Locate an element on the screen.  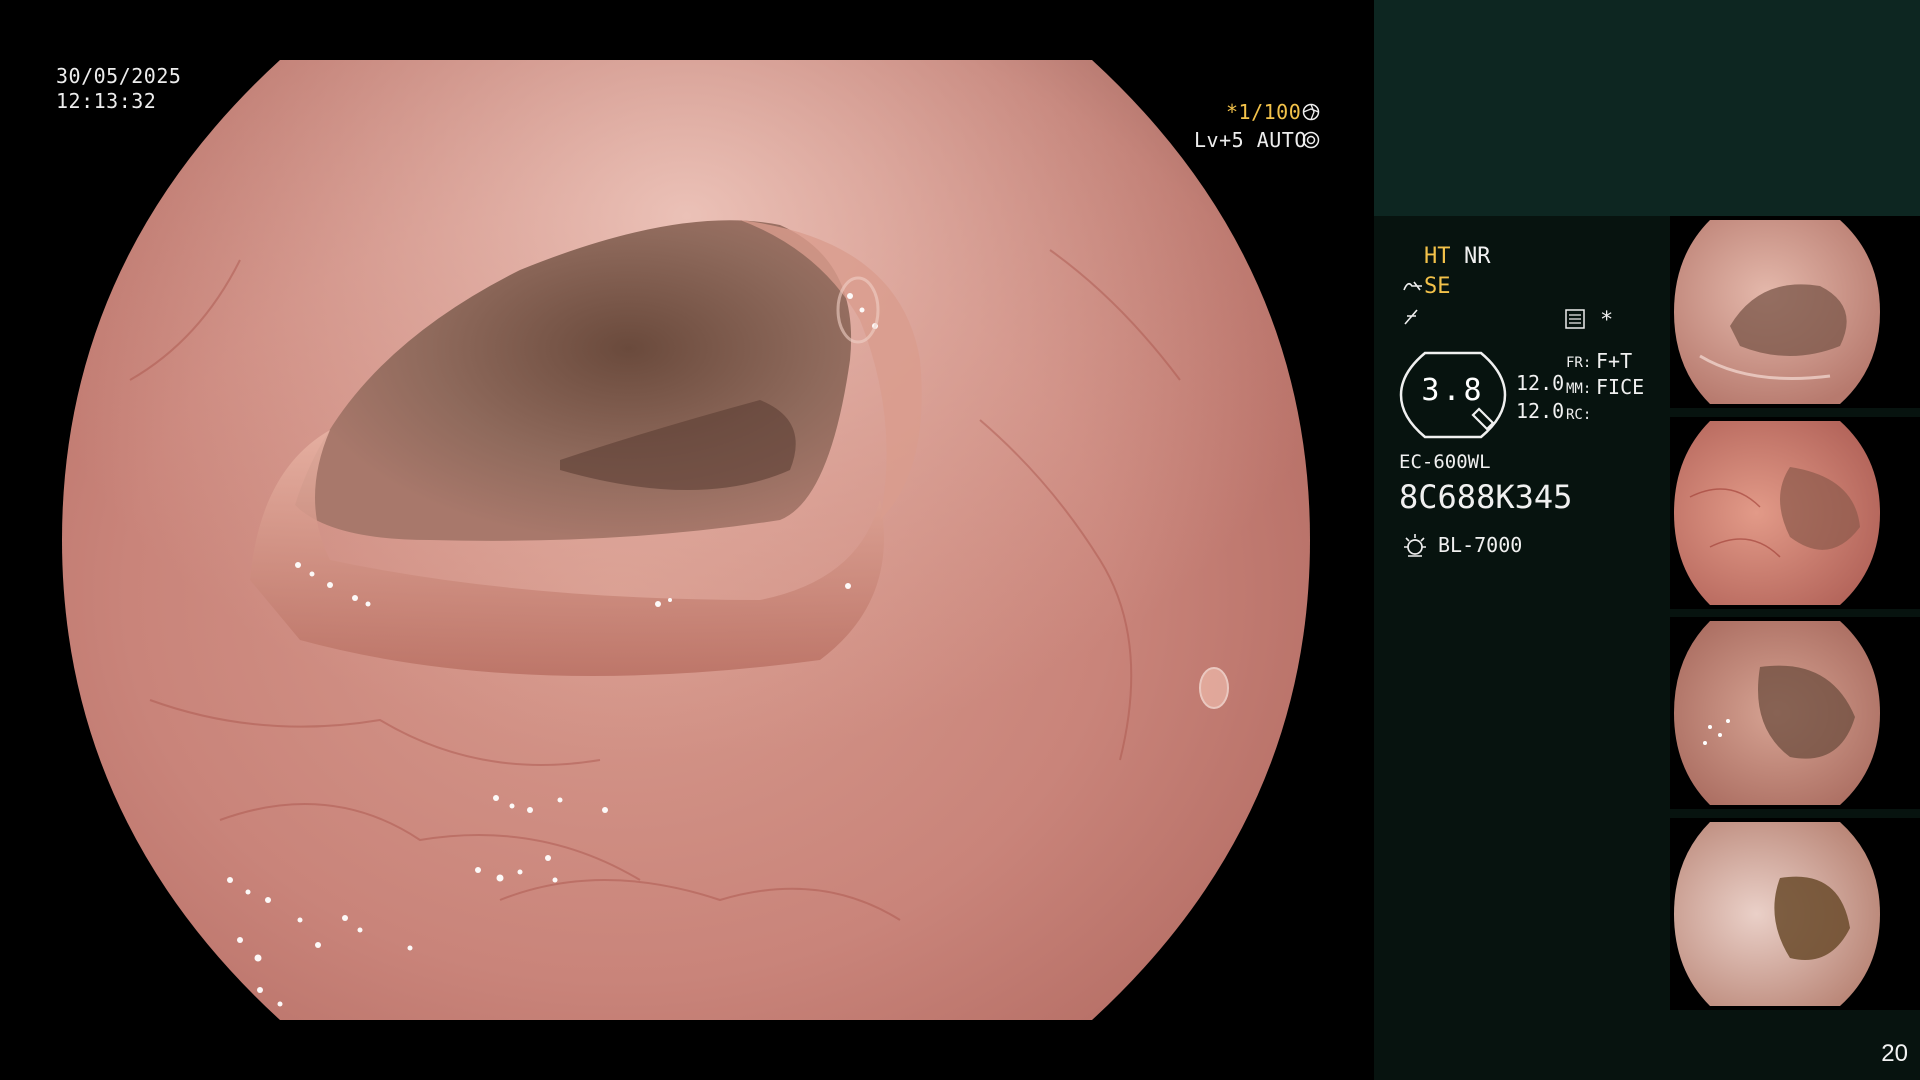
fr-value: F+T is located at coordinates (1614, 361).